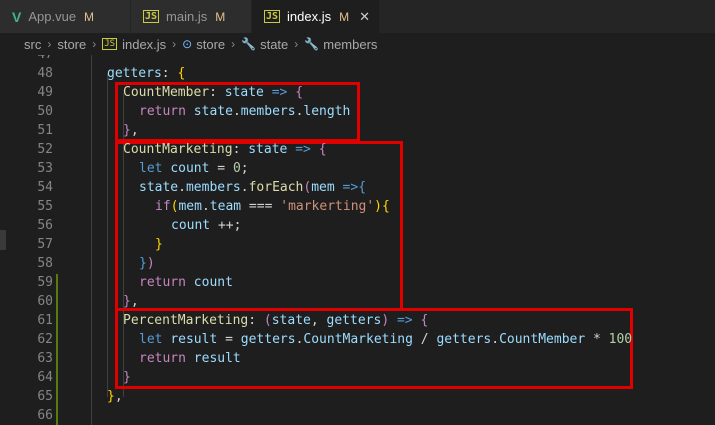  Describe the element at coordinates (187, 44) in the screenshot. I see `symbol-variable-icon: ⊙` at that location.